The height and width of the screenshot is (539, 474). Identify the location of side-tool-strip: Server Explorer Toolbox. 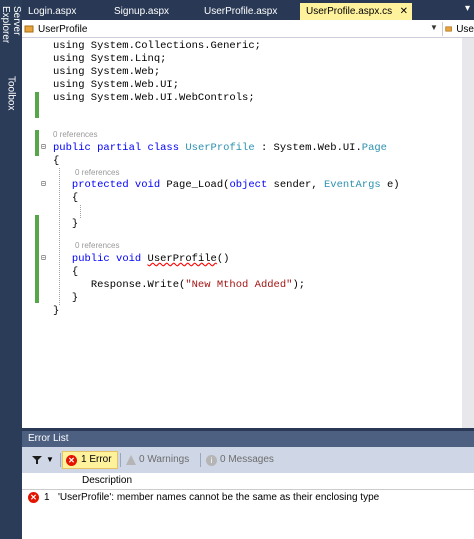
(11, 269).